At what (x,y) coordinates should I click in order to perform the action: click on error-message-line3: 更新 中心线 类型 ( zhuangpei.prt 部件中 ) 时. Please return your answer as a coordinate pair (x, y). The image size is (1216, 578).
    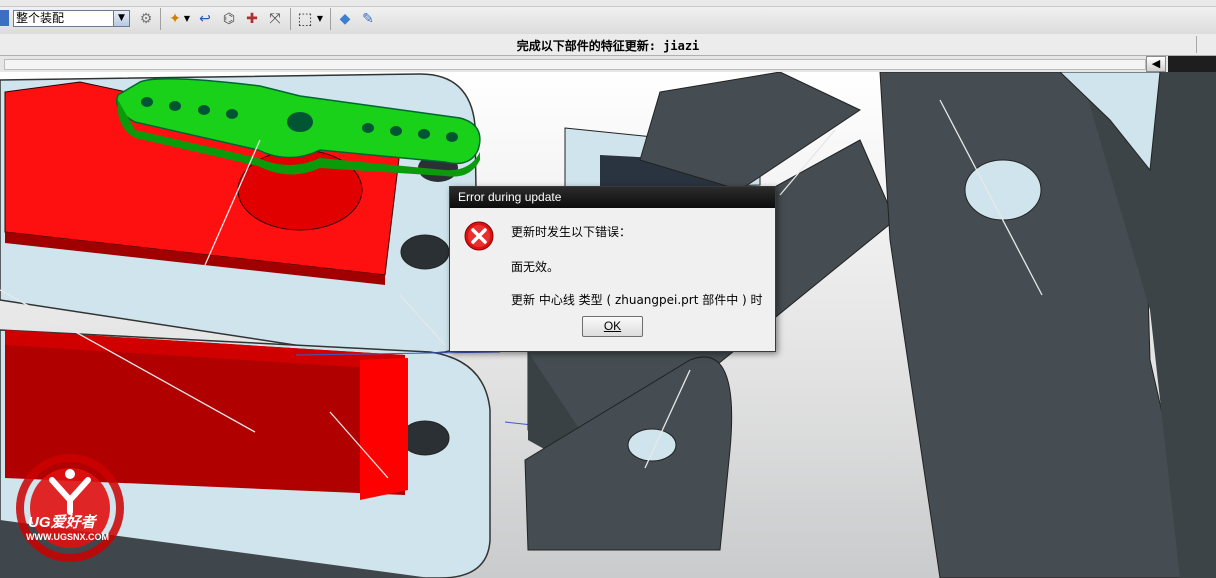
    Looking at the image, I should click on (637, 300).